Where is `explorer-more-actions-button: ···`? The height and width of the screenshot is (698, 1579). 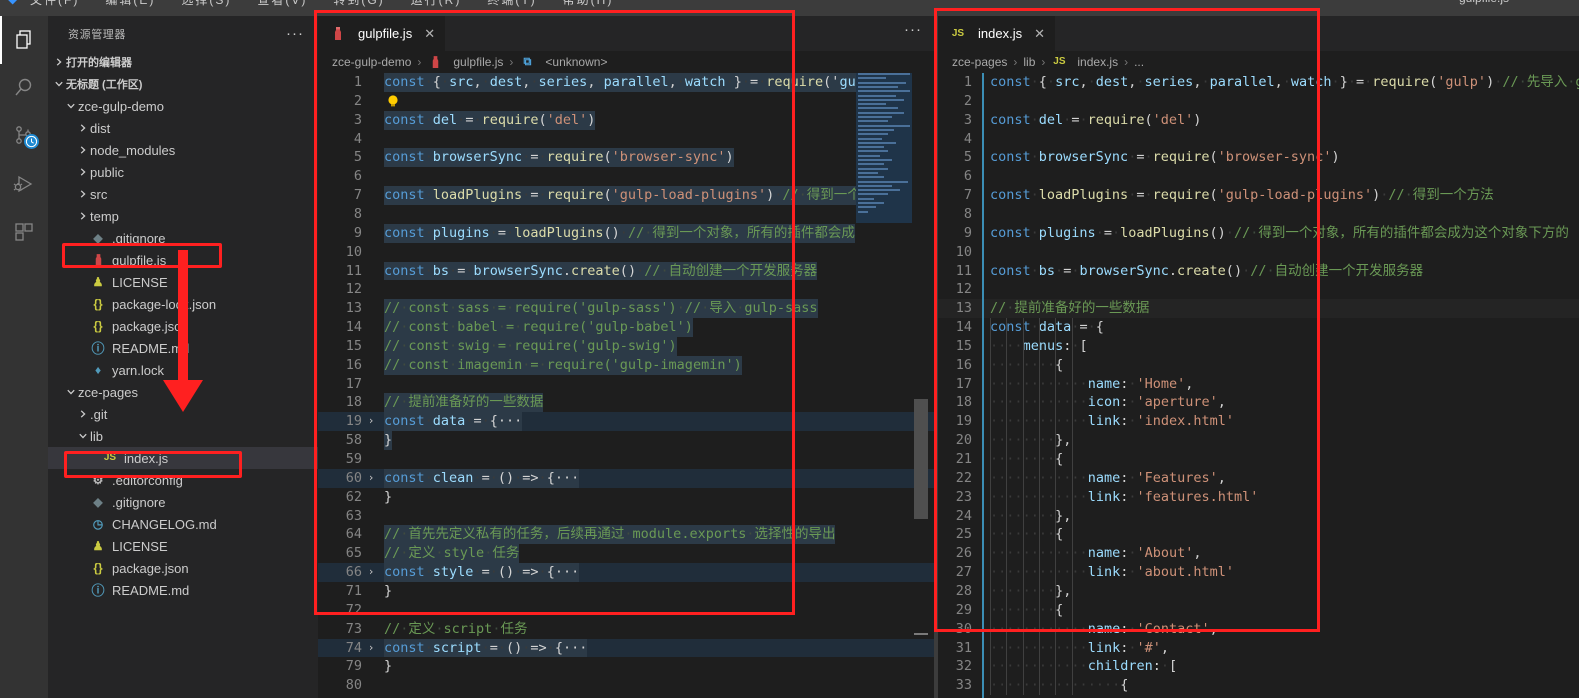
explorer-more-actions-button: ··· is located at coordinates (295, 33).